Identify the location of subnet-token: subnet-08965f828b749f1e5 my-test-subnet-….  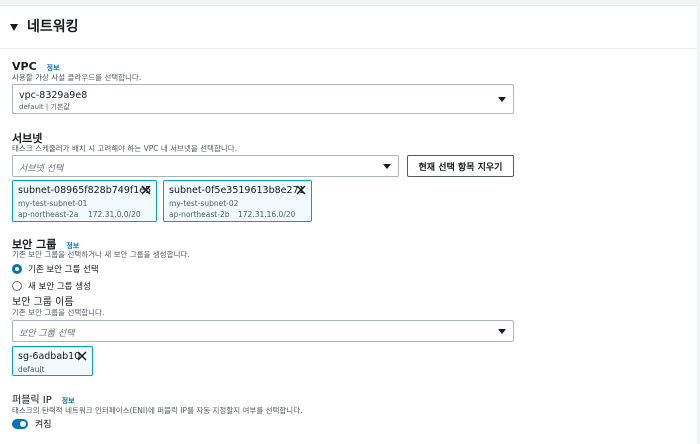
(84, 201).